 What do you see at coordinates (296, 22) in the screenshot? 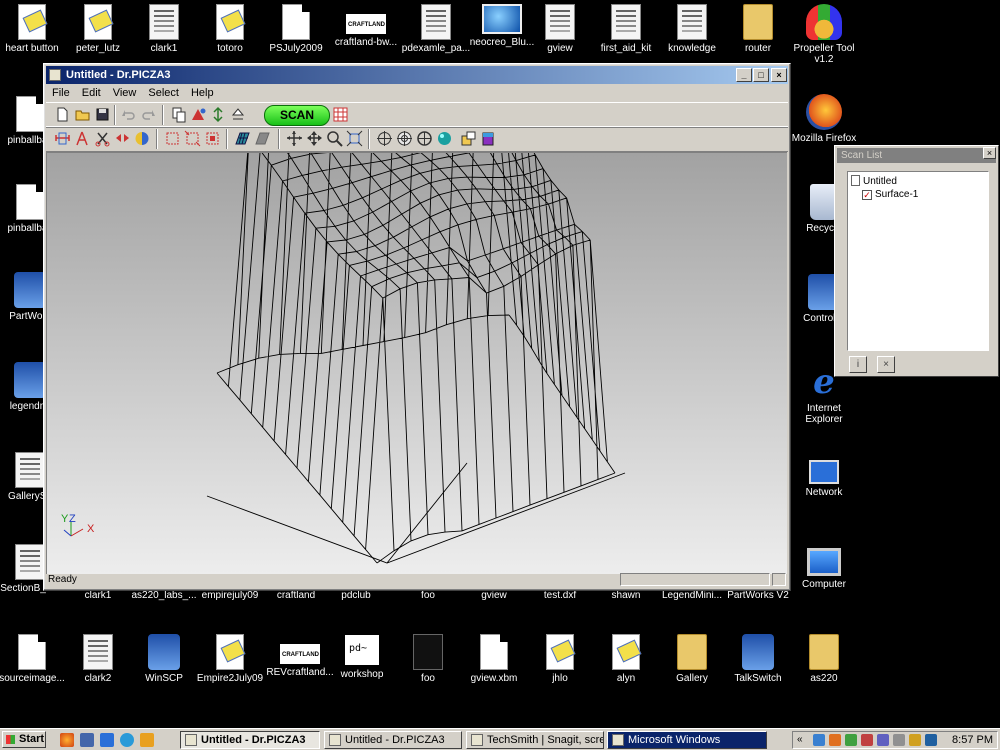
I see `blank-document-icon` at bounding box center [296, 22].